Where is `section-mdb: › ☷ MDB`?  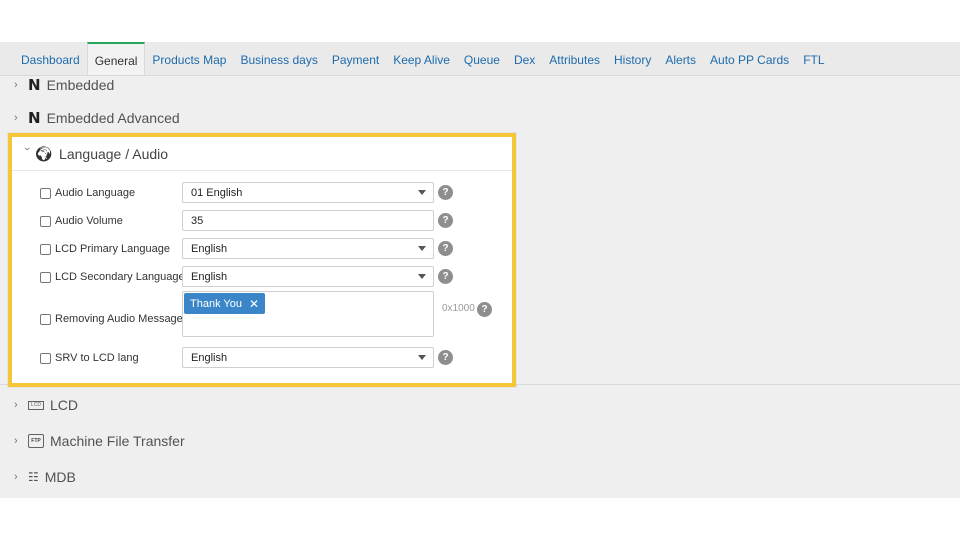 section-mdb: › ☷ MDB is located at coordinates (45, 477).